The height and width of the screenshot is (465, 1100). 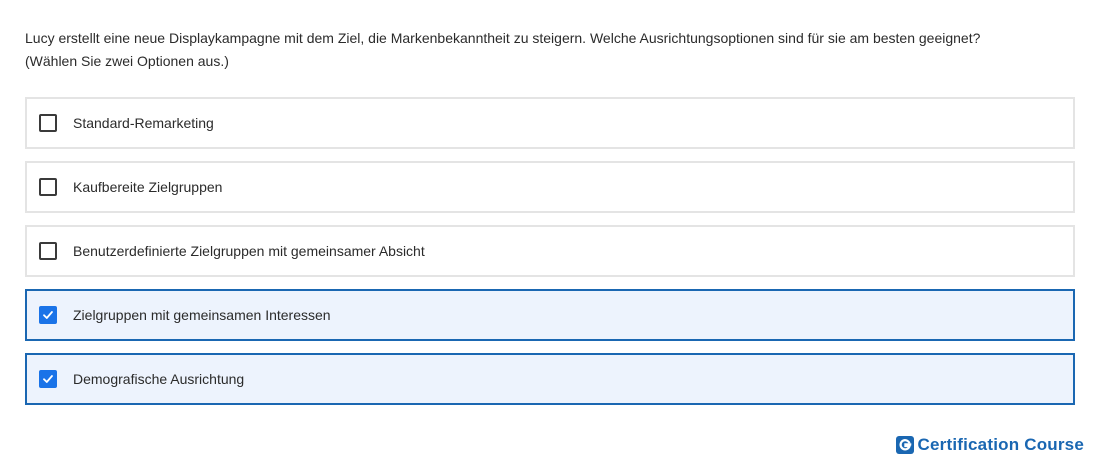 What do you see at coordinates (1000, 444) in the screenshot?
I see `brand-name: Certification Course` at bounding box center [1000, 444].